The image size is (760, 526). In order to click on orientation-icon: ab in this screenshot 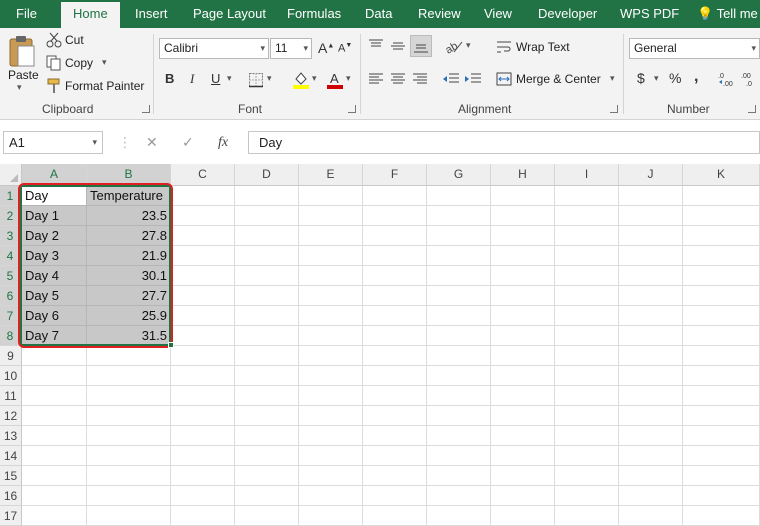, I will do `click(453, 47)`.